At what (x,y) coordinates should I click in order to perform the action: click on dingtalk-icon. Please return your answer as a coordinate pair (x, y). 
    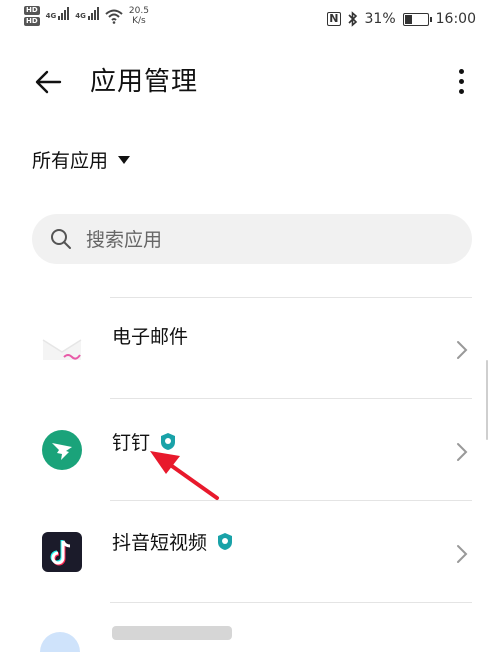
    Looking at the image, I should click on (62, 450).